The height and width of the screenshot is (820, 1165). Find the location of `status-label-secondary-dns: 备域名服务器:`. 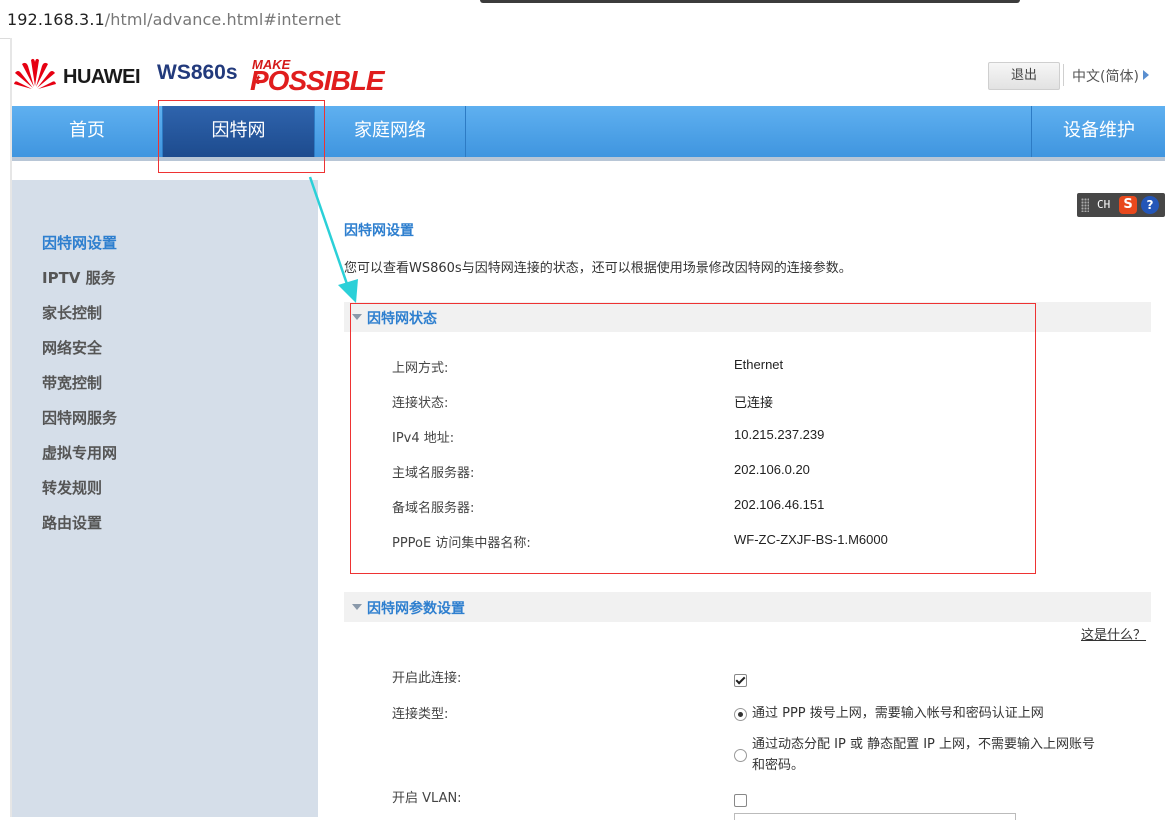

status-label-secondary-dns: 备域名服务器: is located at coordinates (433, 508).